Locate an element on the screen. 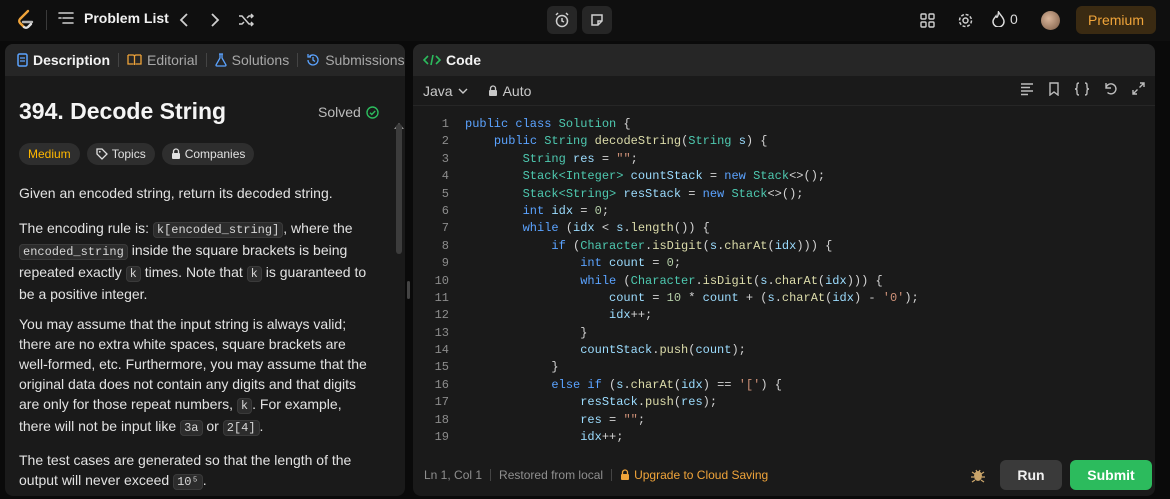 The width and height of the screenshot is (1170, 499). solutions-icon is located at coordinates (220, 60).